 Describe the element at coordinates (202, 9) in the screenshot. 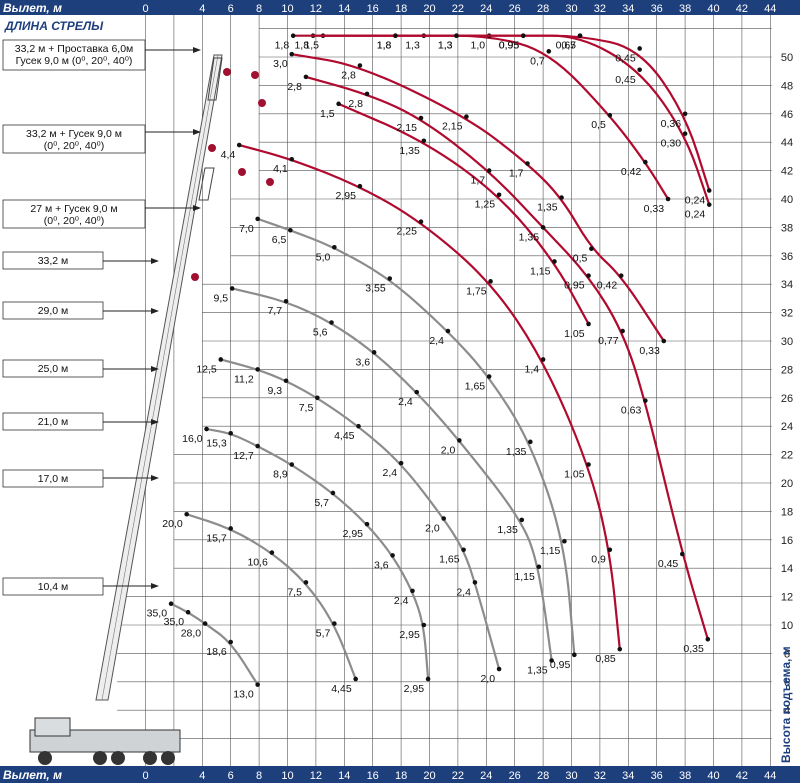

I see `x-tick-label: 4` at that location.